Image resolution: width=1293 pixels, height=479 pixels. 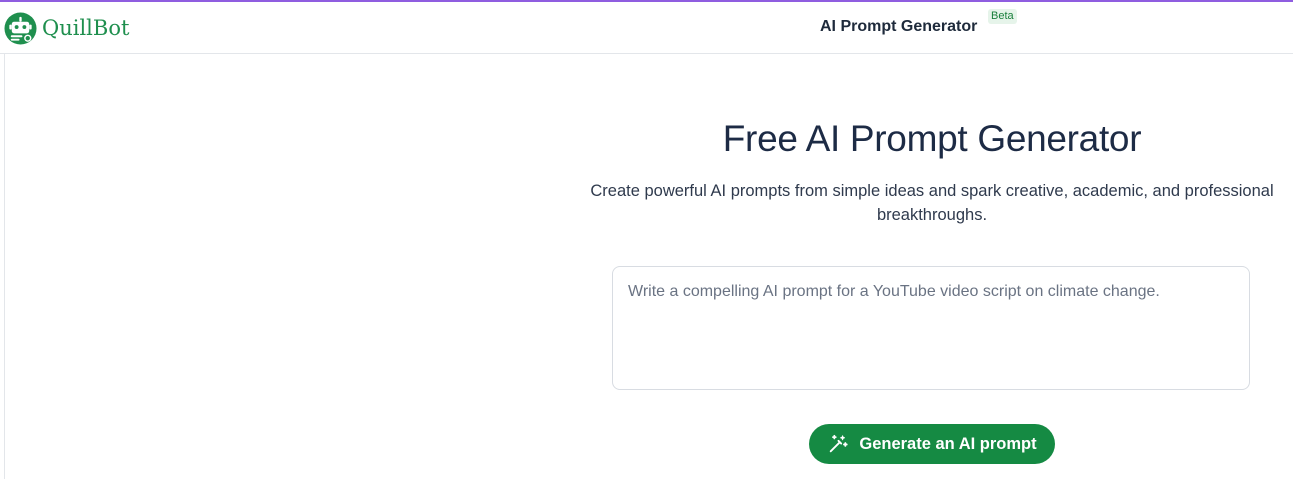 What do you see at coordinates (839, 443) in the screenshot?
I see `magic-wand-icon` at bounding box center [839, 443].